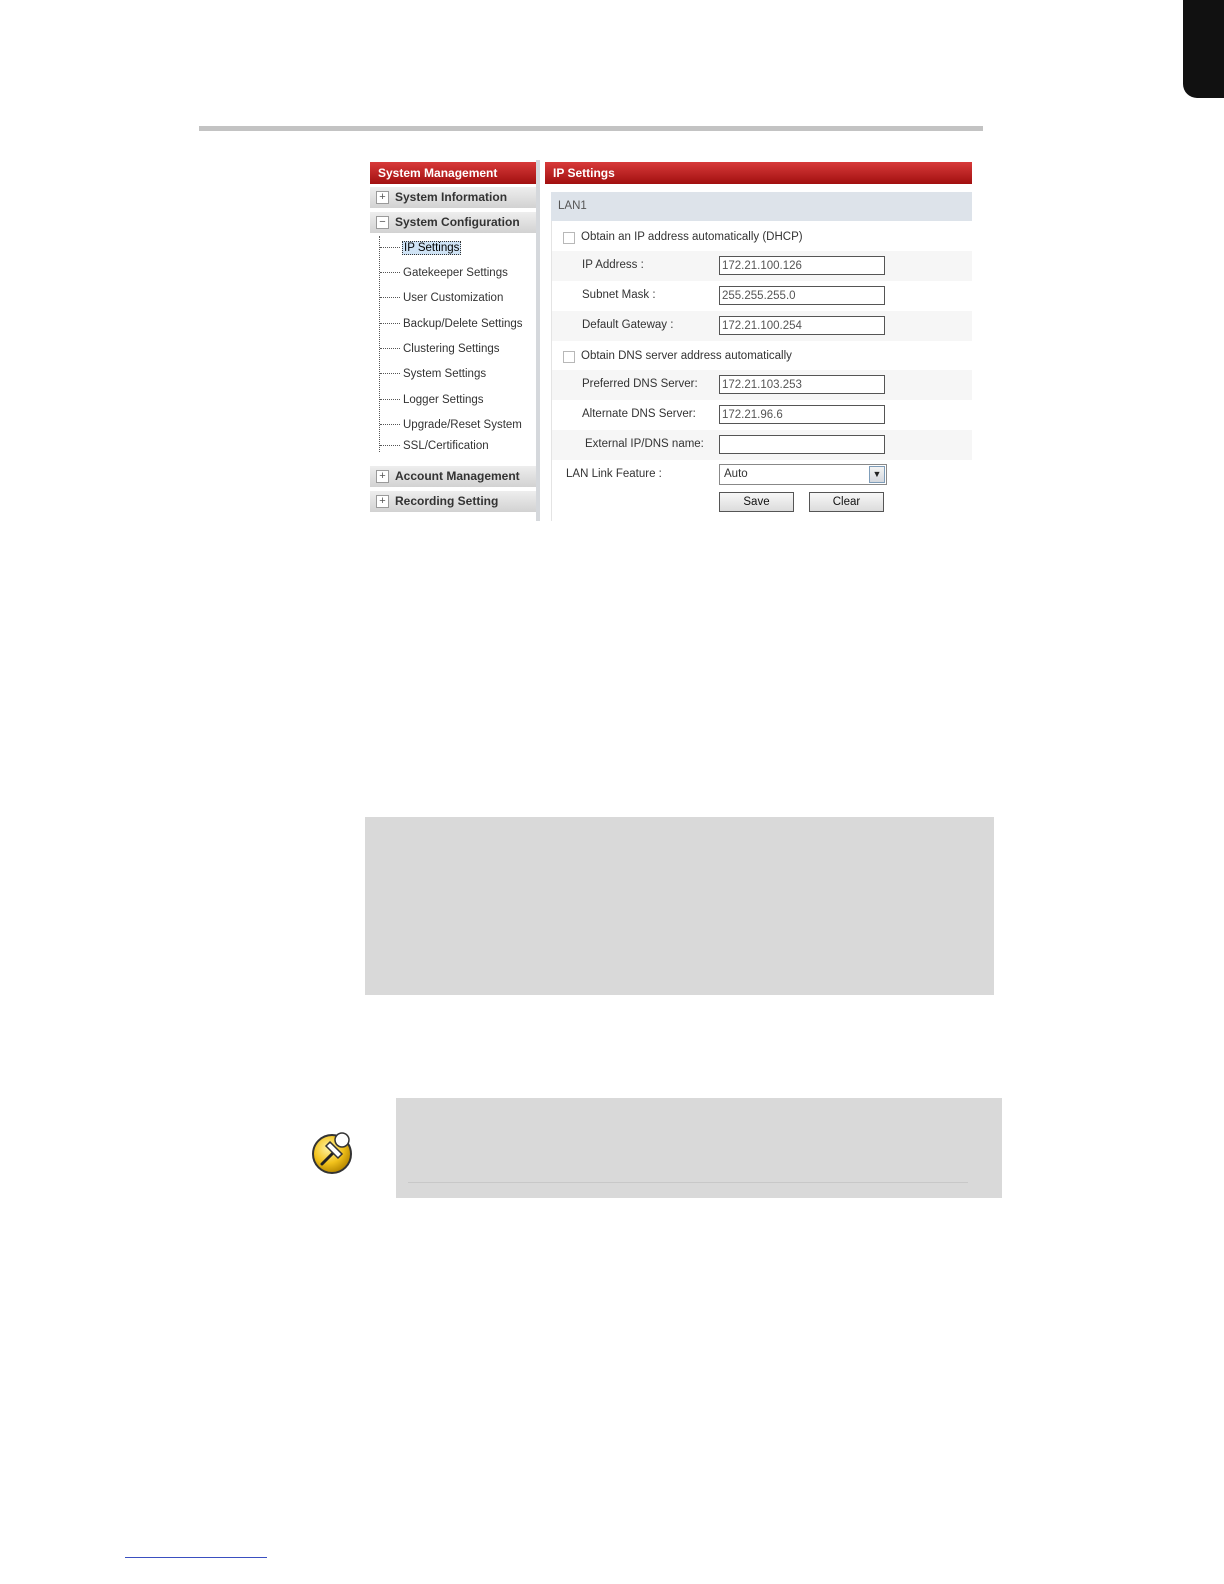 The width and height of the screenshot is (1224, 1584). I want to click on grey-content-box, so click(679, 906).